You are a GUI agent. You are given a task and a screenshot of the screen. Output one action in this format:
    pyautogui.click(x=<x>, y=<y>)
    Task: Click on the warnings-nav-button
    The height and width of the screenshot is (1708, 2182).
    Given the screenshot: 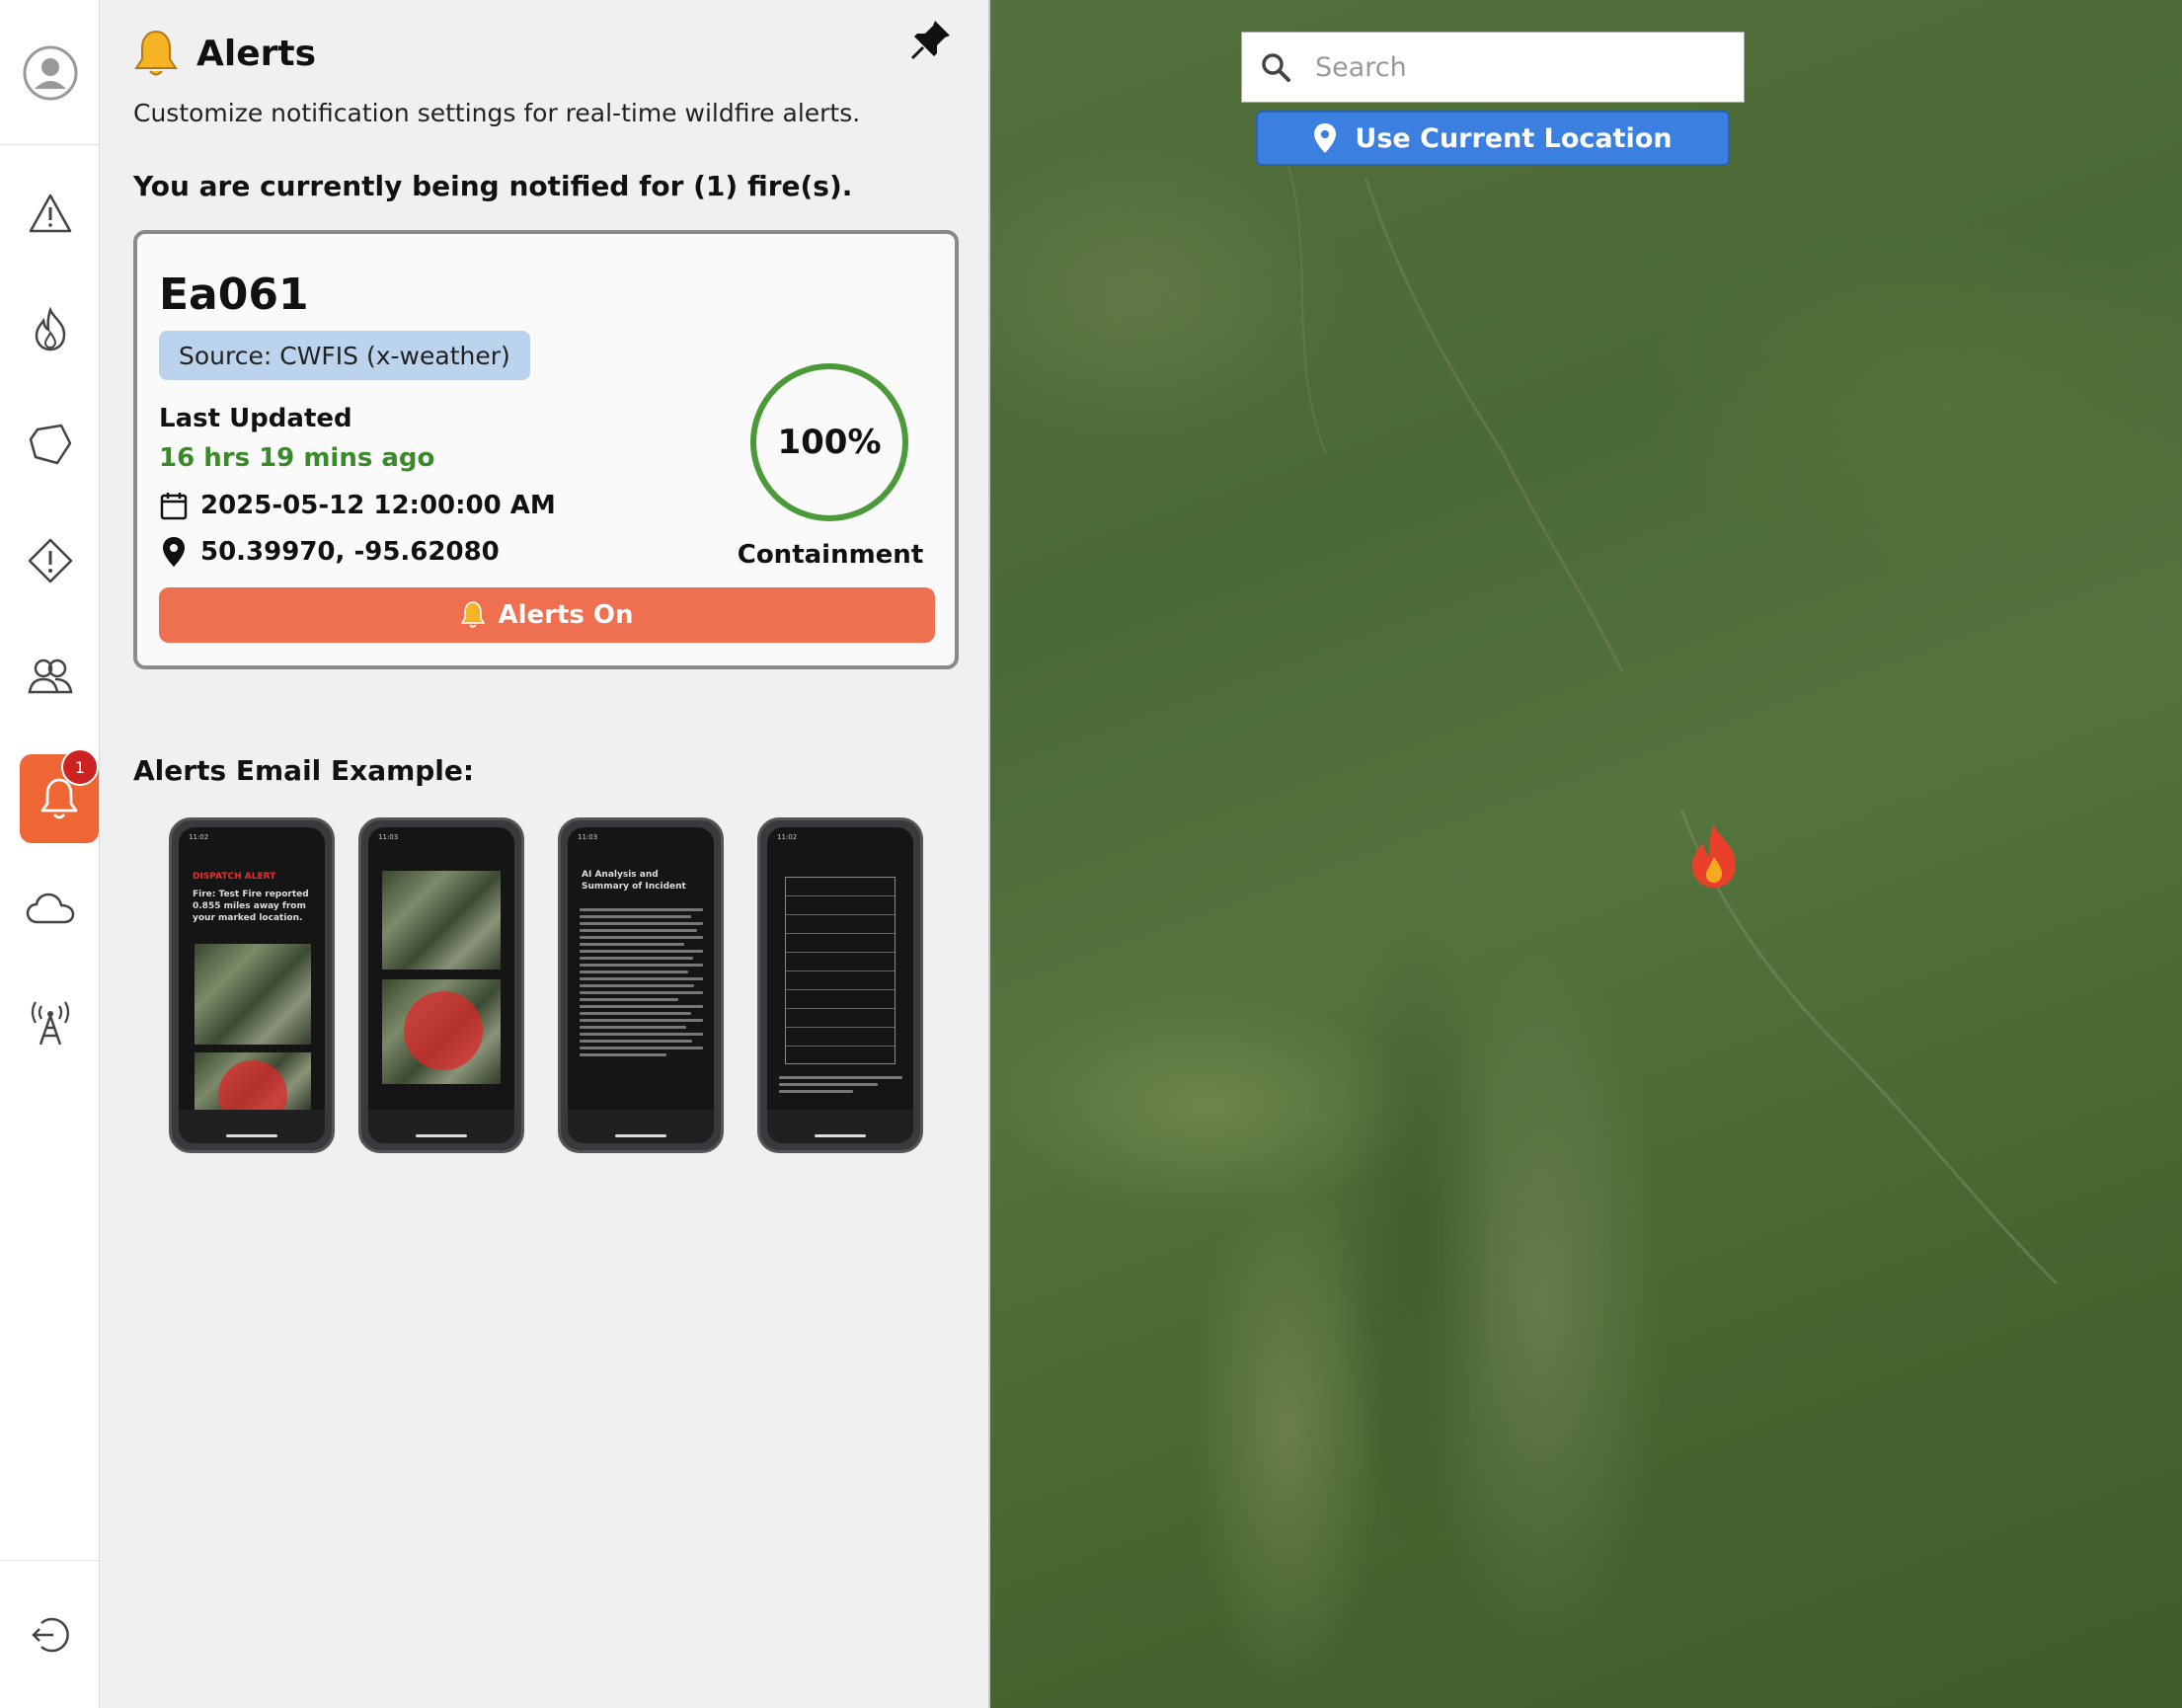 What is the action you would take?
    pyautogui.click(x=50, y=213)
    